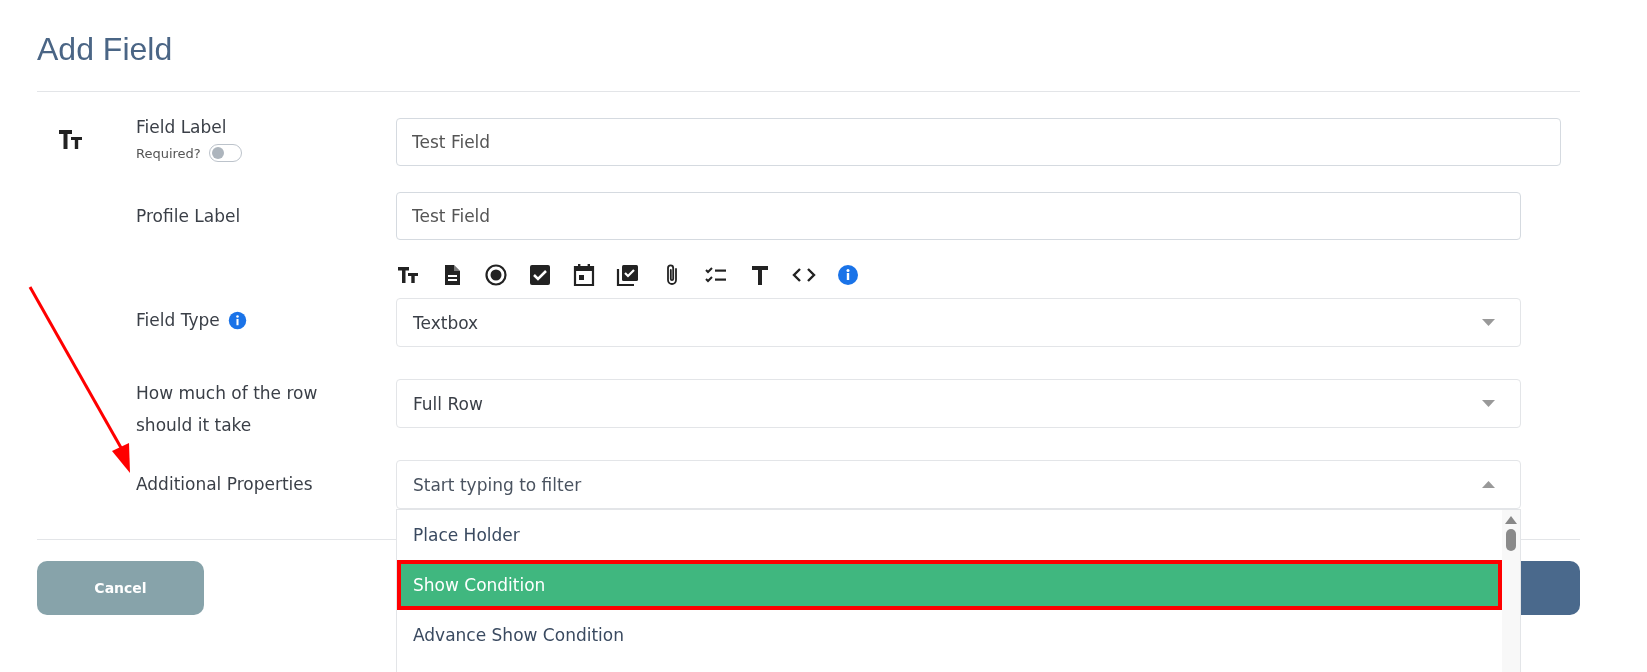  I want to click on required-label: Required?, so click(168, 153).